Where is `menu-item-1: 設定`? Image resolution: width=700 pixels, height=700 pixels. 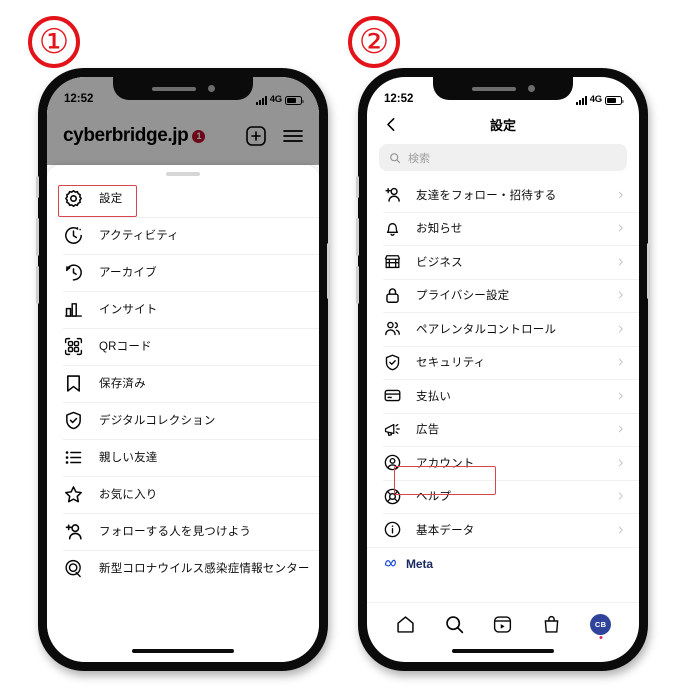
menu-item-1: 設定 is located at coordinates (183, 198).